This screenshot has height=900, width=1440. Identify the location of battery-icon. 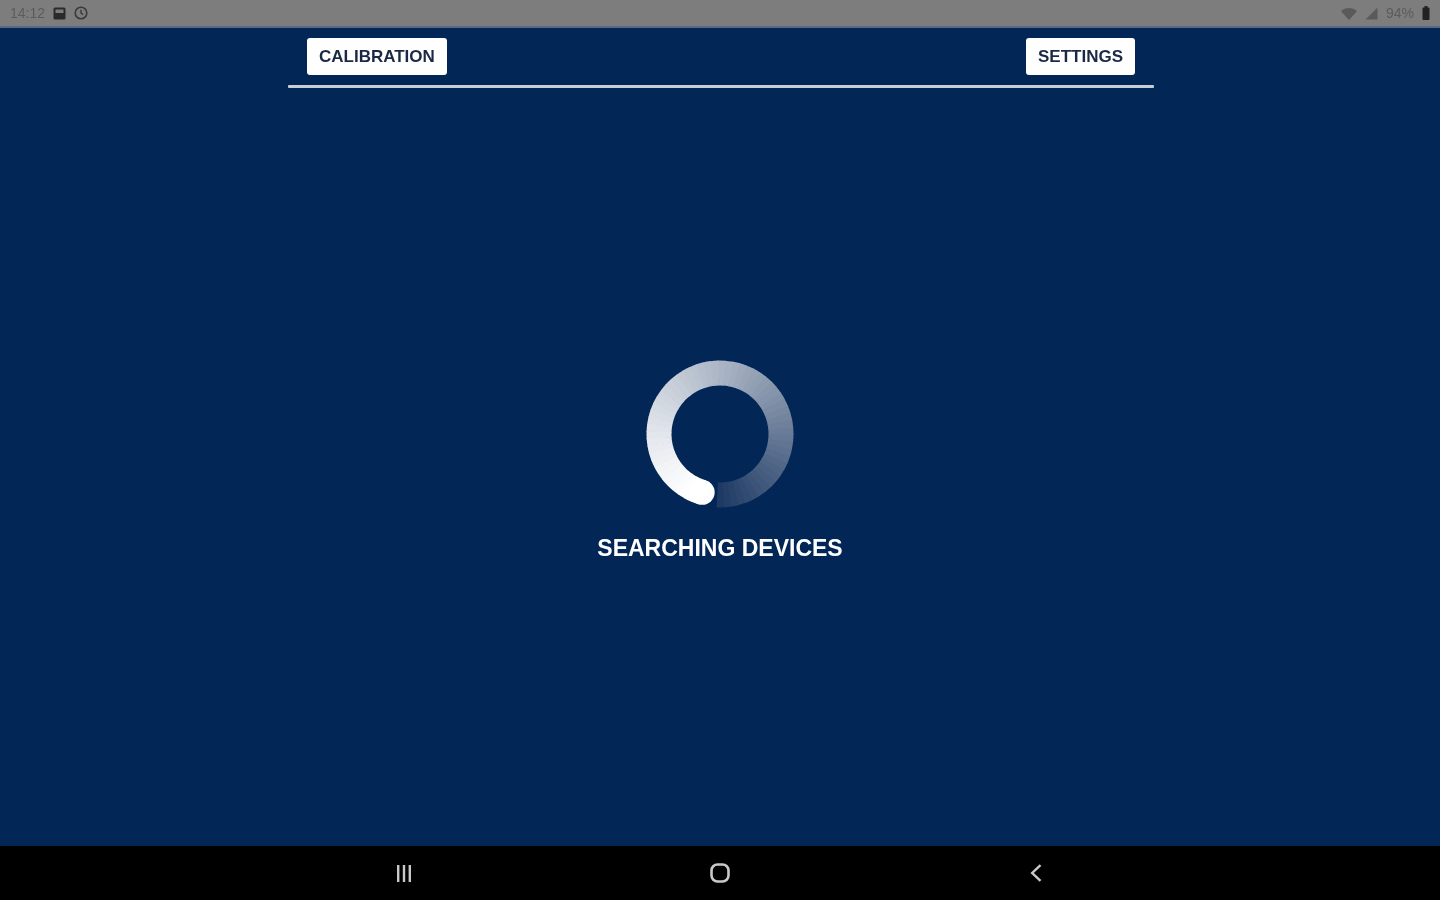
(1426, 13).